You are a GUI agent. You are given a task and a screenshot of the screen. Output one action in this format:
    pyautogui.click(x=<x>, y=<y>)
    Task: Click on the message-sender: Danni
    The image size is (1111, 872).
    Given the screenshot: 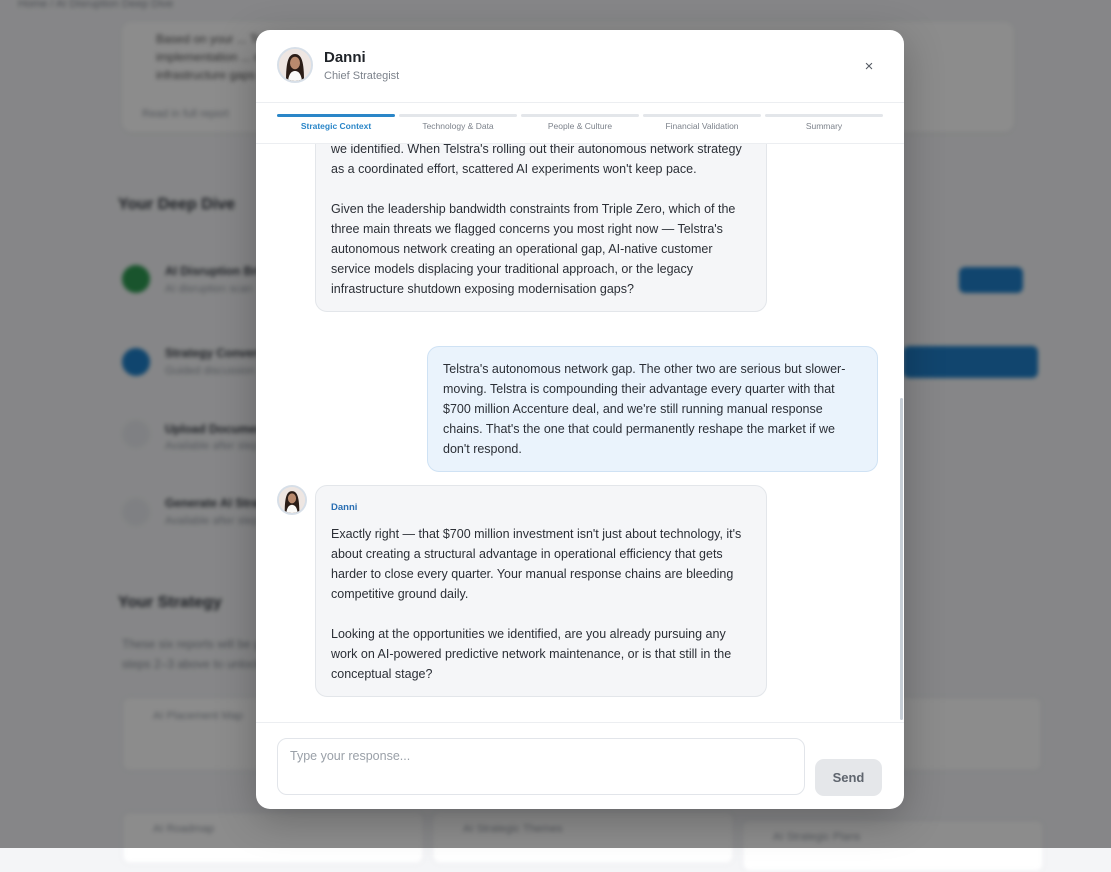 What is the action you would take?
    pyautogui.click(x=344, y=507)
    